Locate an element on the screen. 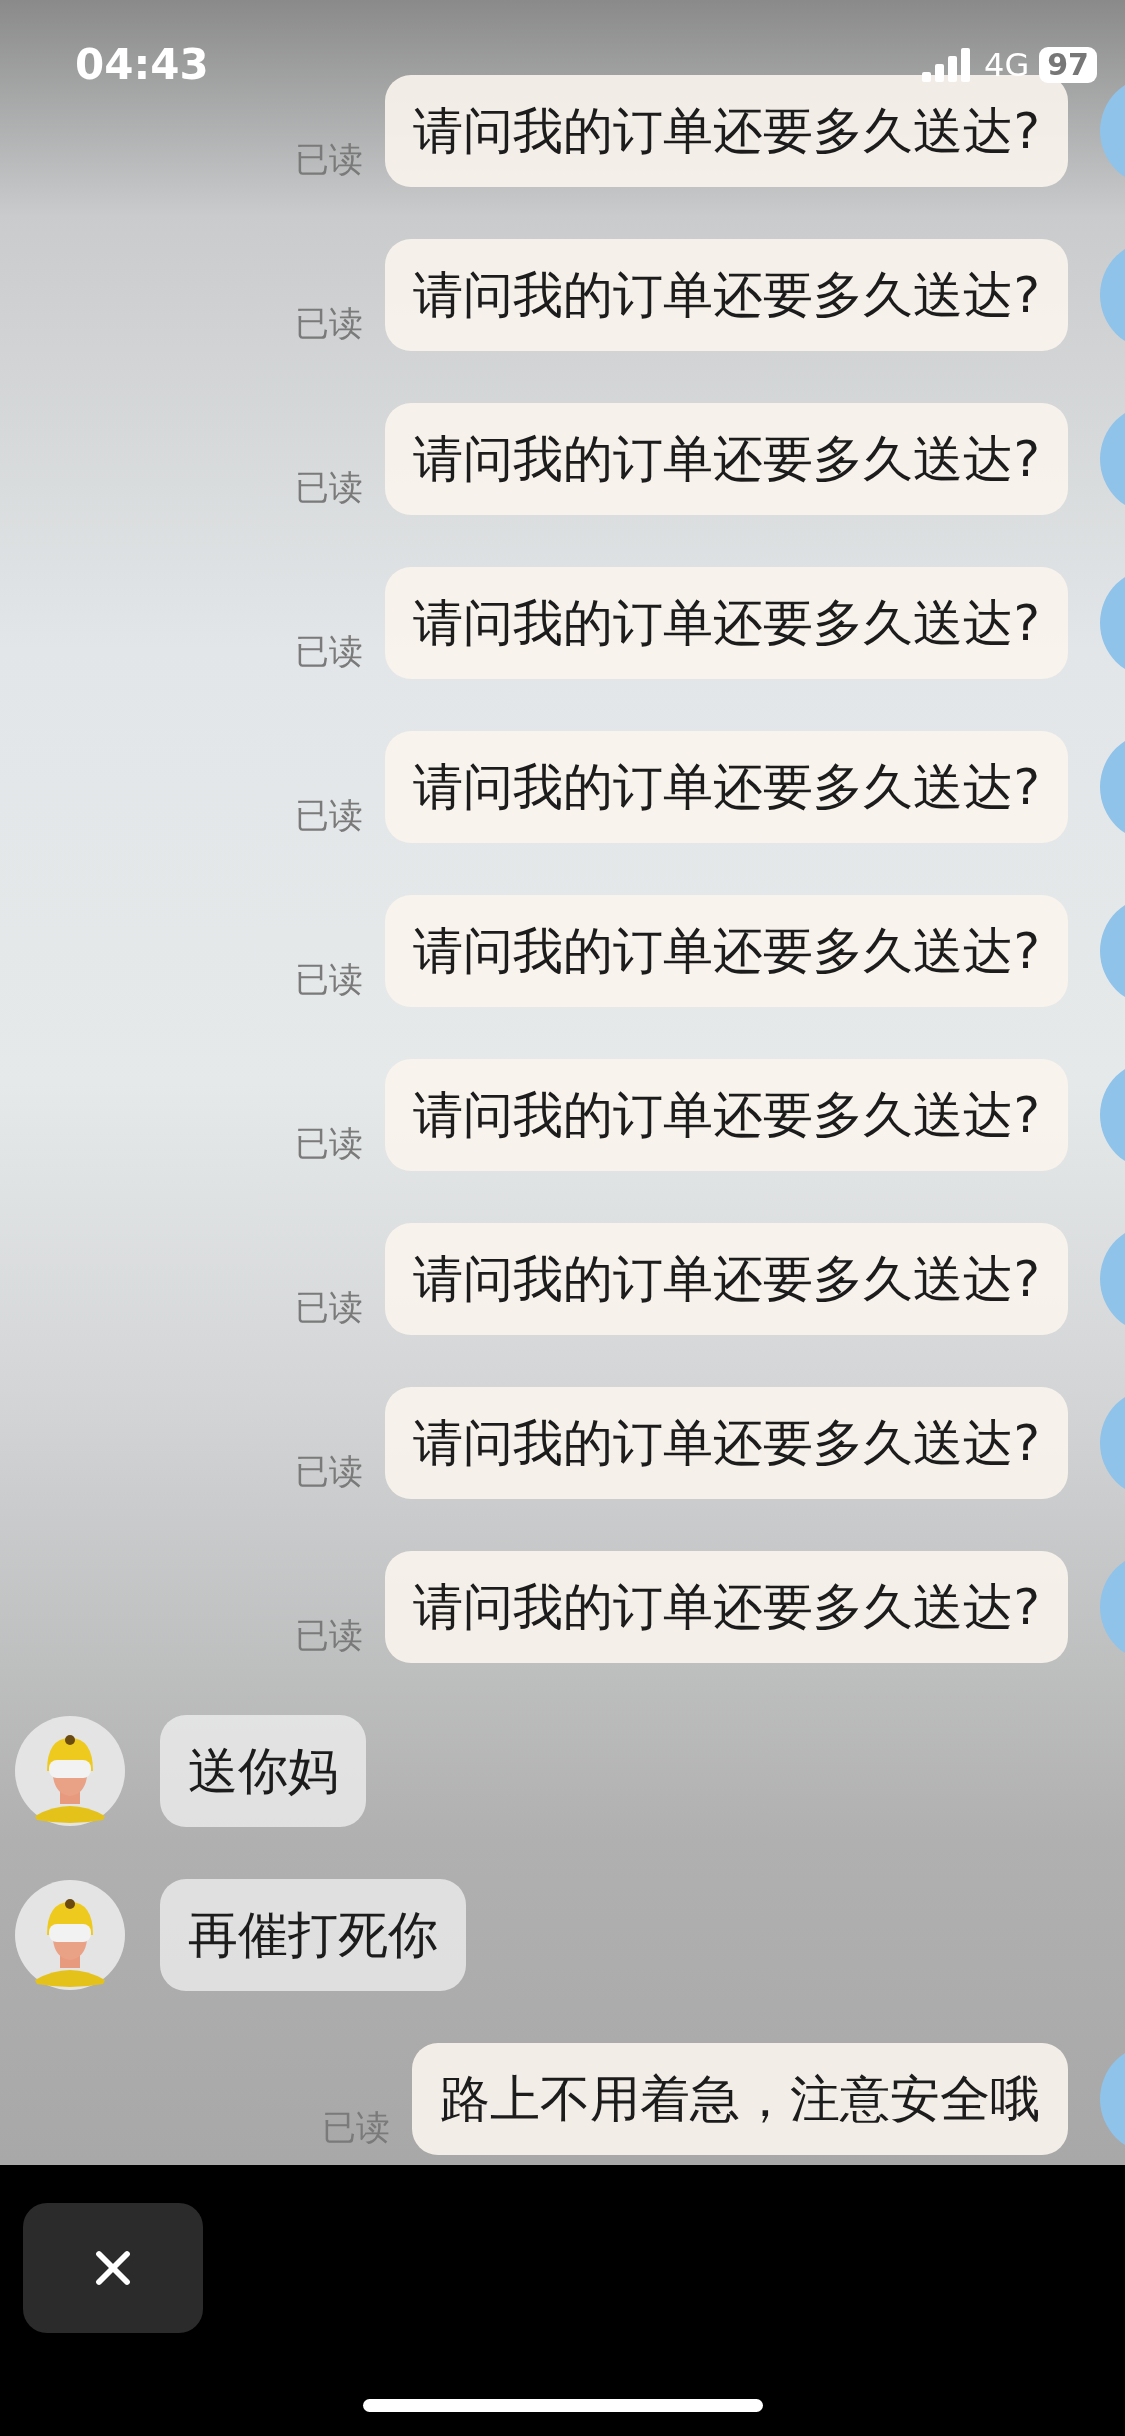  battery-level: 97 is located at coordinates (1068, 64).